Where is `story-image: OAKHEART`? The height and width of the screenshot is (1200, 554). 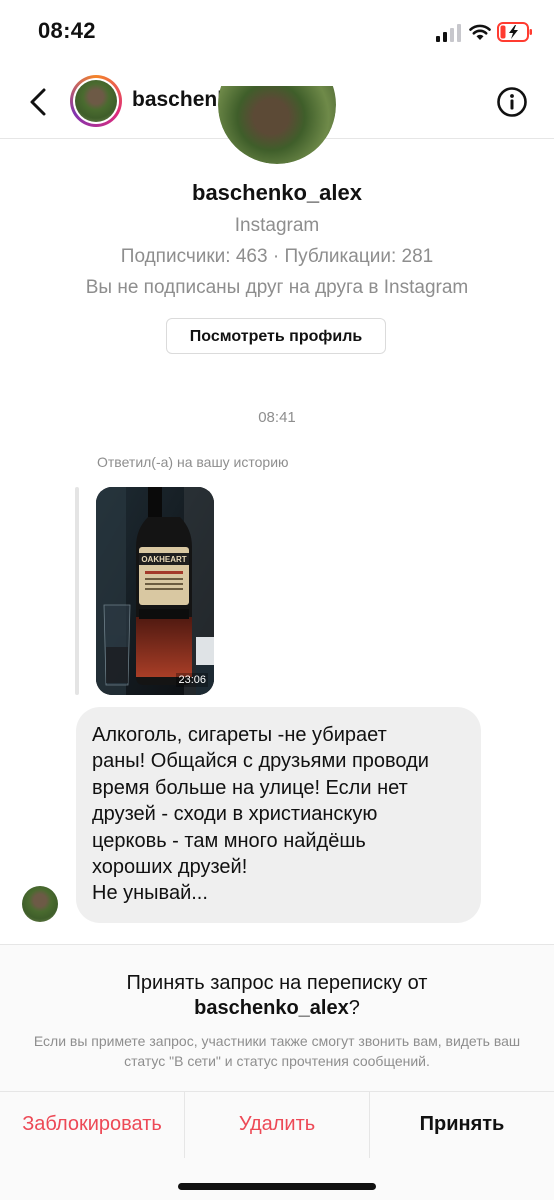
story-image: OAKHEART is located at coordinates (155, 591).